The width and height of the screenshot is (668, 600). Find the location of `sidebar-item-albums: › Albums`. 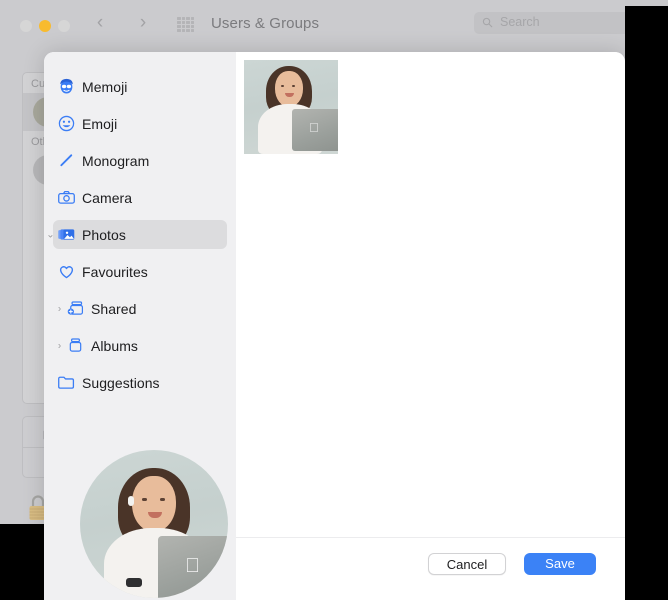

sidebar-item-albums: › Albums is located at coordinates (140, 345).